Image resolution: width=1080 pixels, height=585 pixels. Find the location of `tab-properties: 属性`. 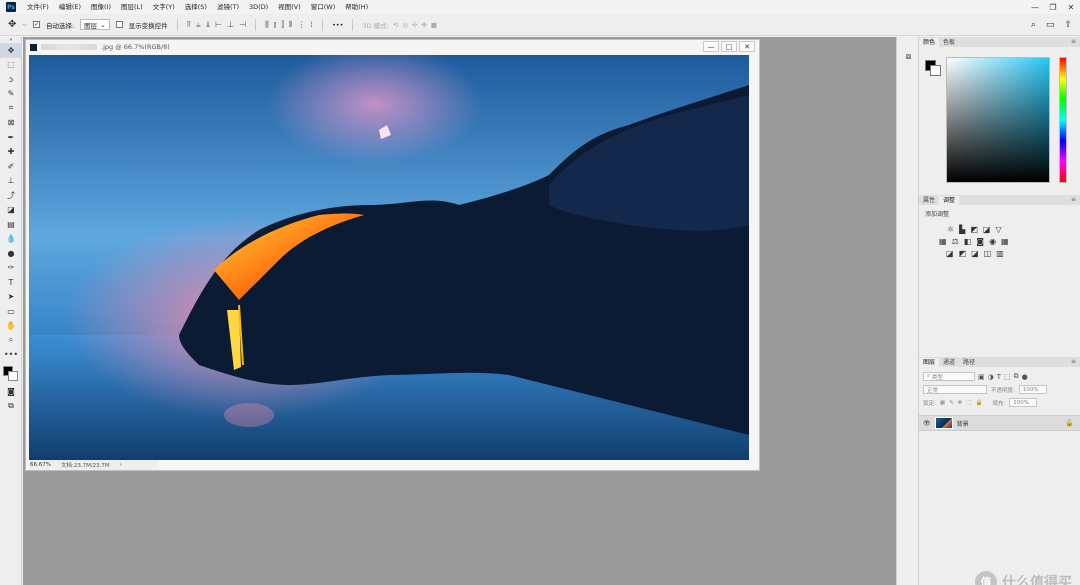

tab-properties: 属性 is located at coordinates (929, 200).